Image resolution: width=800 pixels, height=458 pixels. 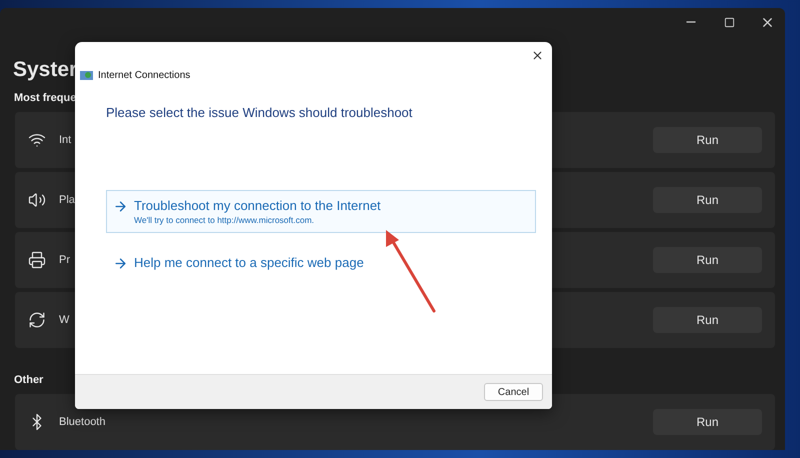 What do you see at coordinates (260, 112) in the screenshot?
I see `dialog-heading: Please select the issue Windows should troubleshoot` at bounding box center [260, 112].